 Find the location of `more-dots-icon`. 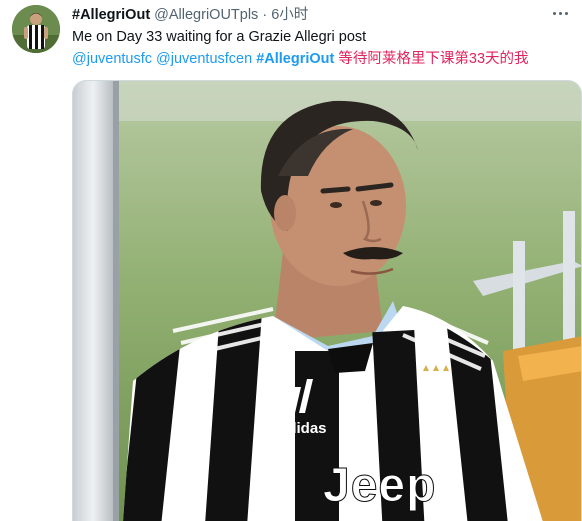

more-dots-icon is located at coordinates (560, 13).